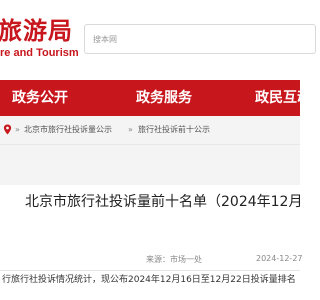  I want to click on article-body-text: 行旅行社投诉情况统计，现公布2024年12月16日至12月22日投诉量排名, so click(149, 280).